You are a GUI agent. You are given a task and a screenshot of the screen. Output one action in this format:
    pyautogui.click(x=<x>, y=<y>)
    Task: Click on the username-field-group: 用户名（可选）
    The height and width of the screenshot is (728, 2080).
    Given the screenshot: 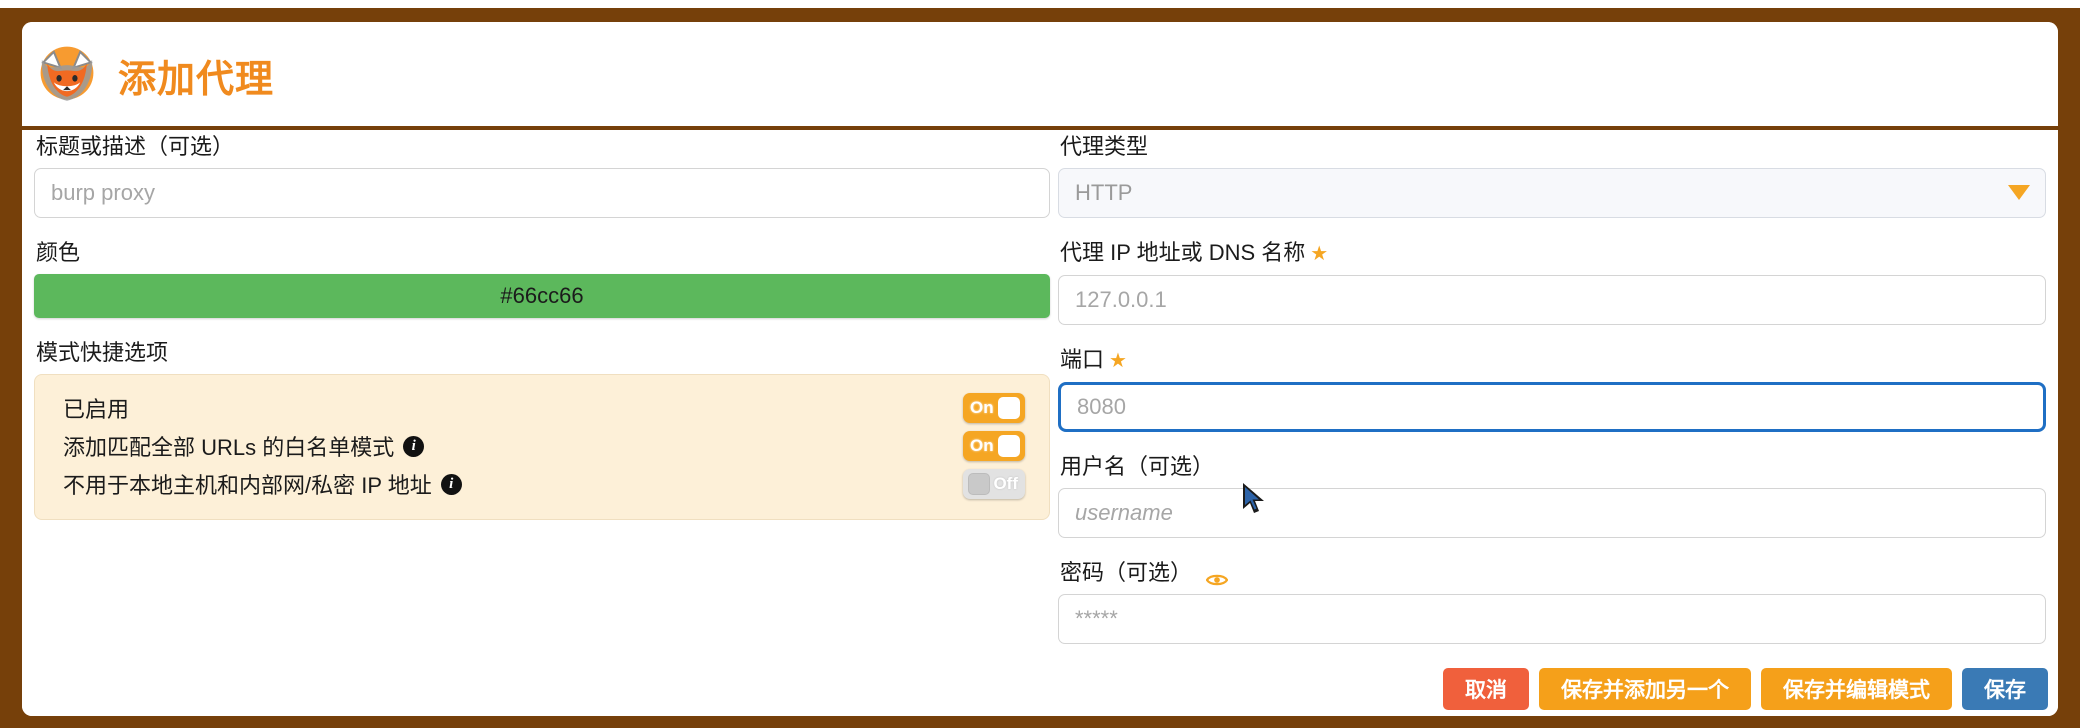 What is the action you would take?
    pyautogui.click(x=1552, y=496)
    